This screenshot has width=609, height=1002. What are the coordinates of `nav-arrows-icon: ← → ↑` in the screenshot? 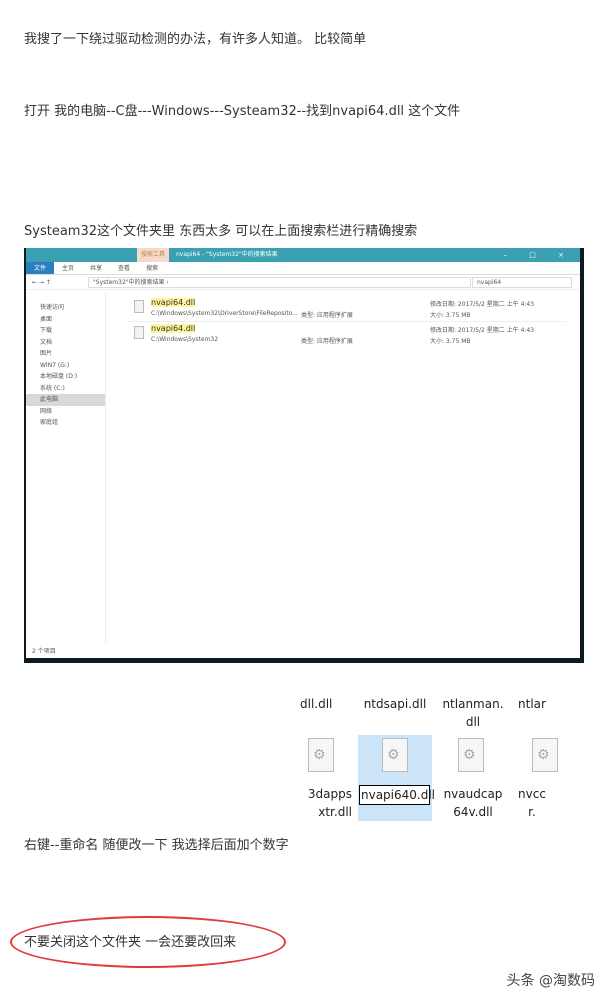 It's located at (41, 282).